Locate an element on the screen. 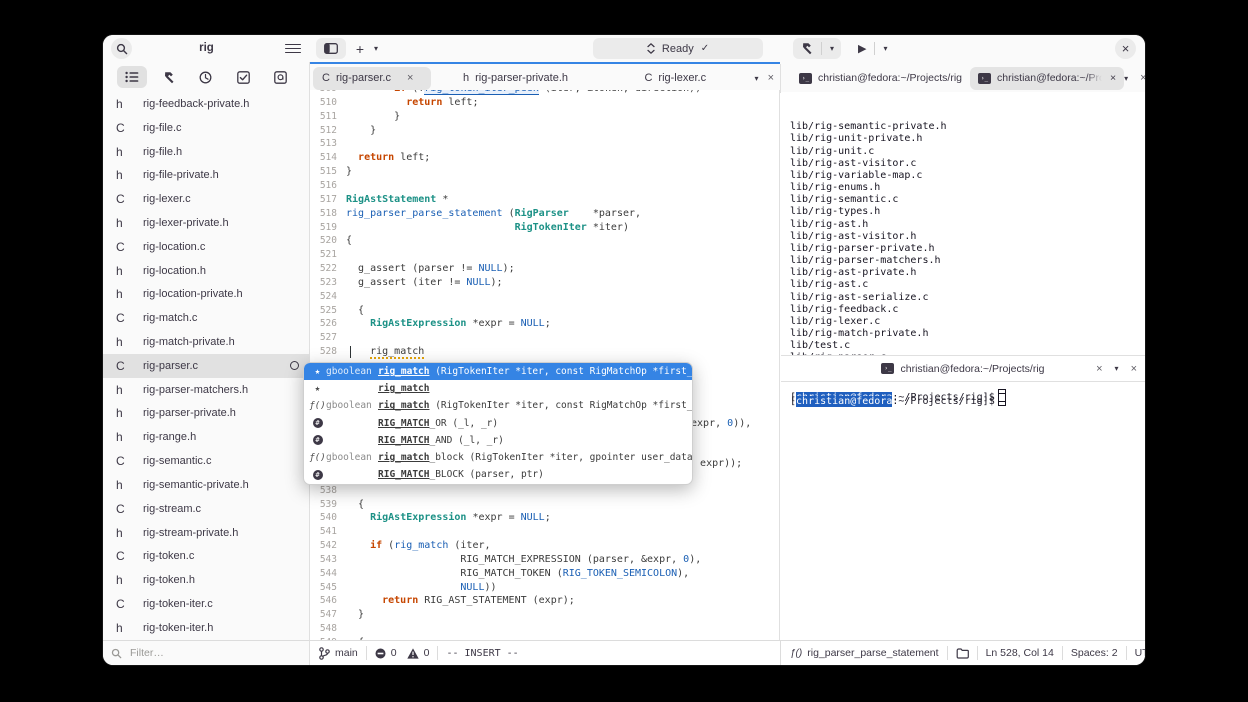  file-item: Crig-stream.c is located at coordinates (206, 509).